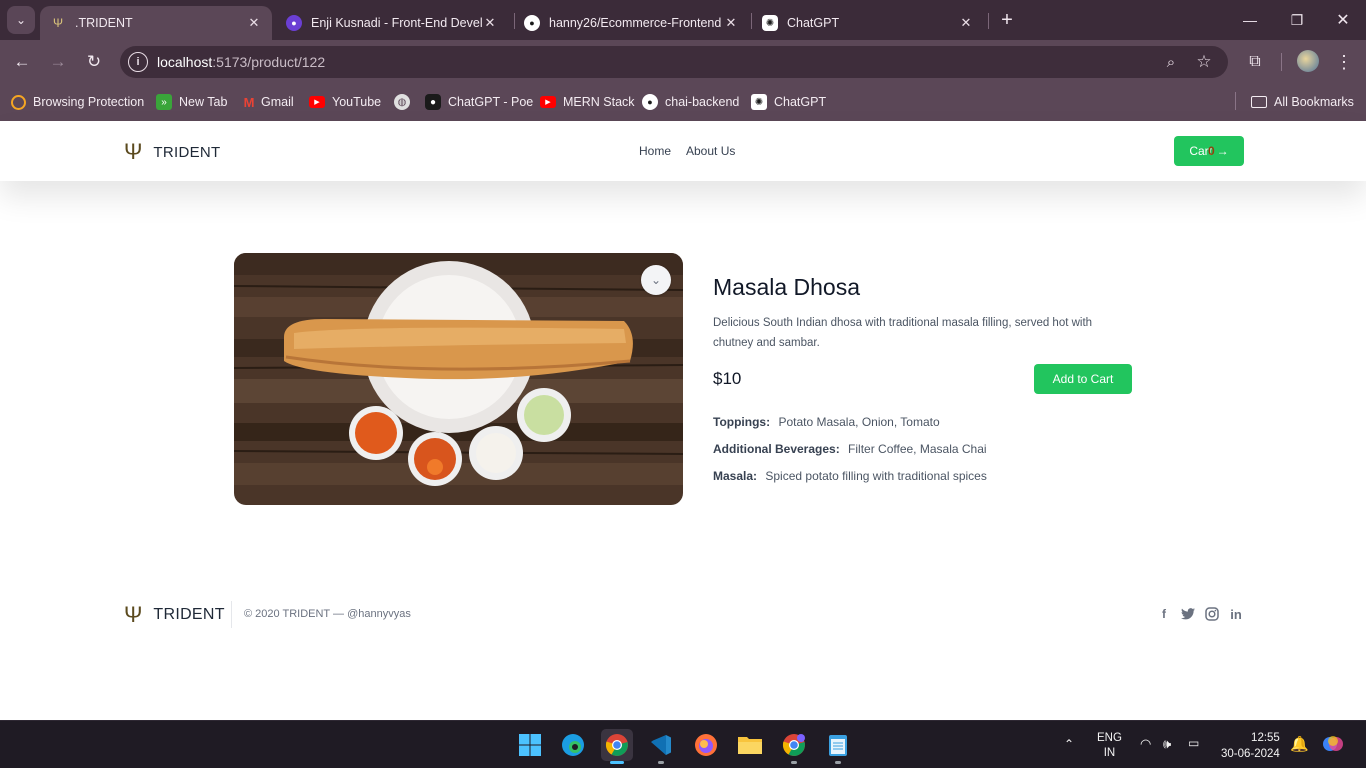  What do you see at coordinates (655, 151) in the screenshot?
I see `nav-home-link: Home` at bounding box center [655, 151].